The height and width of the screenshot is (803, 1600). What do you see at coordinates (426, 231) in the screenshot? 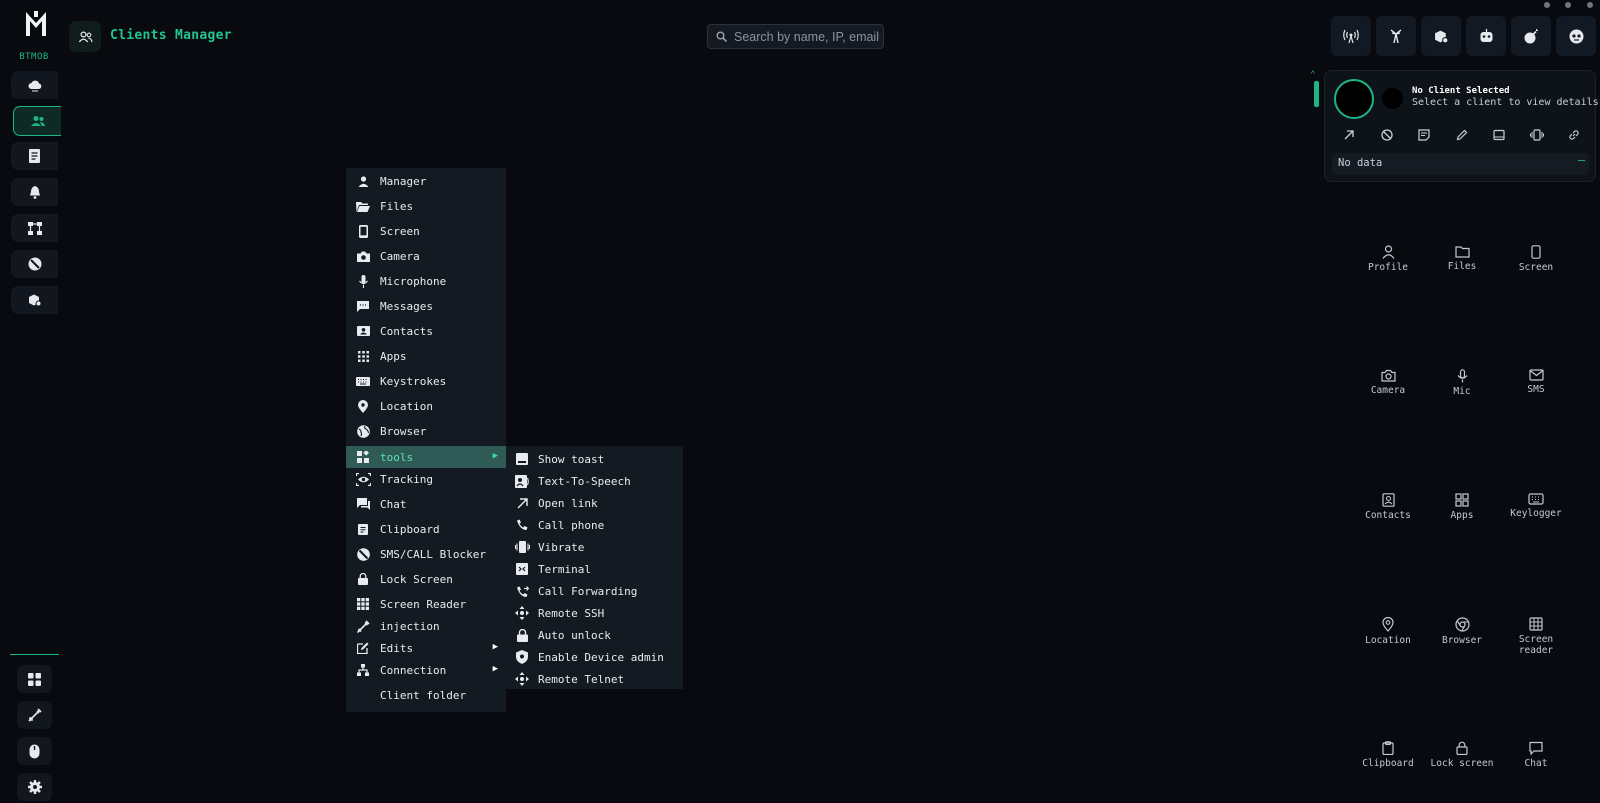
I see `menu-item-screen: Screen` at bounding box center [426, 231].